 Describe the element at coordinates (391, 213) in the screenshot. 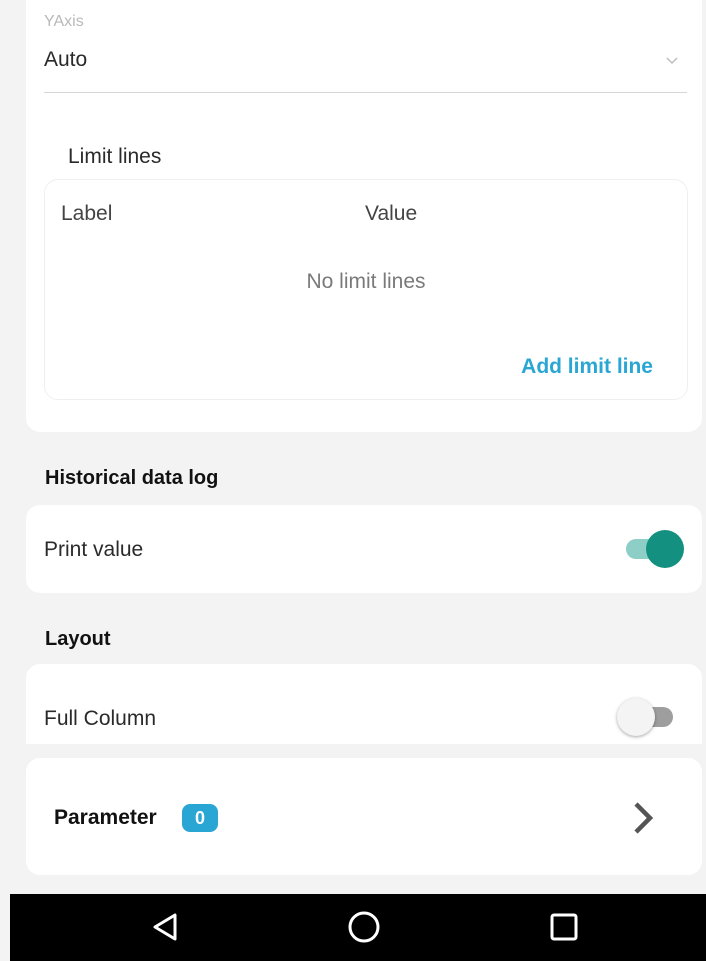

I see `column-header-value: Value` at that location.